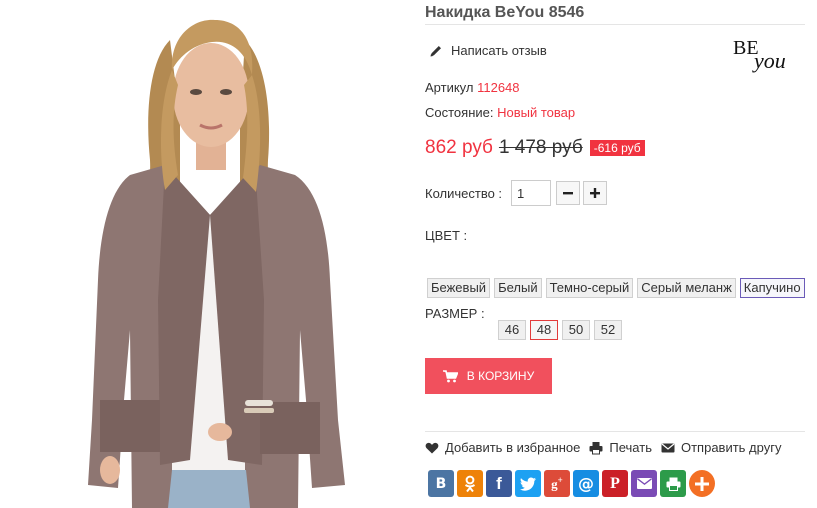  I want to click on current-price: 862 руб, so click(459, 147).